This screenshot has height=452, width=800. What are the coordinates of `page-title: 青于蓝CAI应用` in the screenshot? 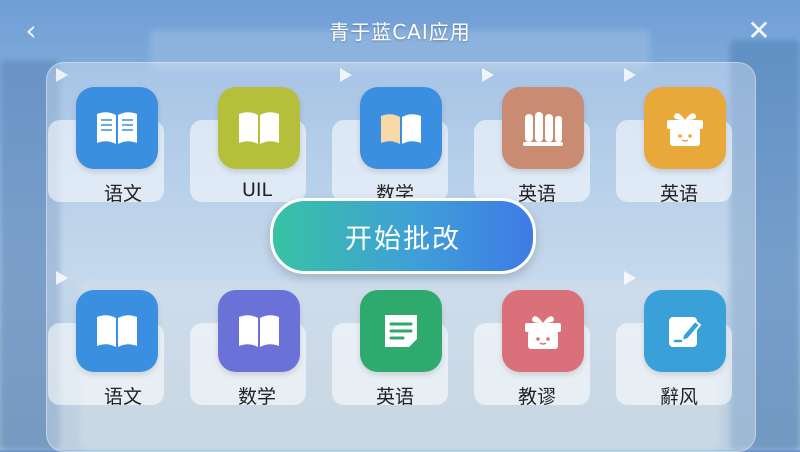 It's located at (400, 32).